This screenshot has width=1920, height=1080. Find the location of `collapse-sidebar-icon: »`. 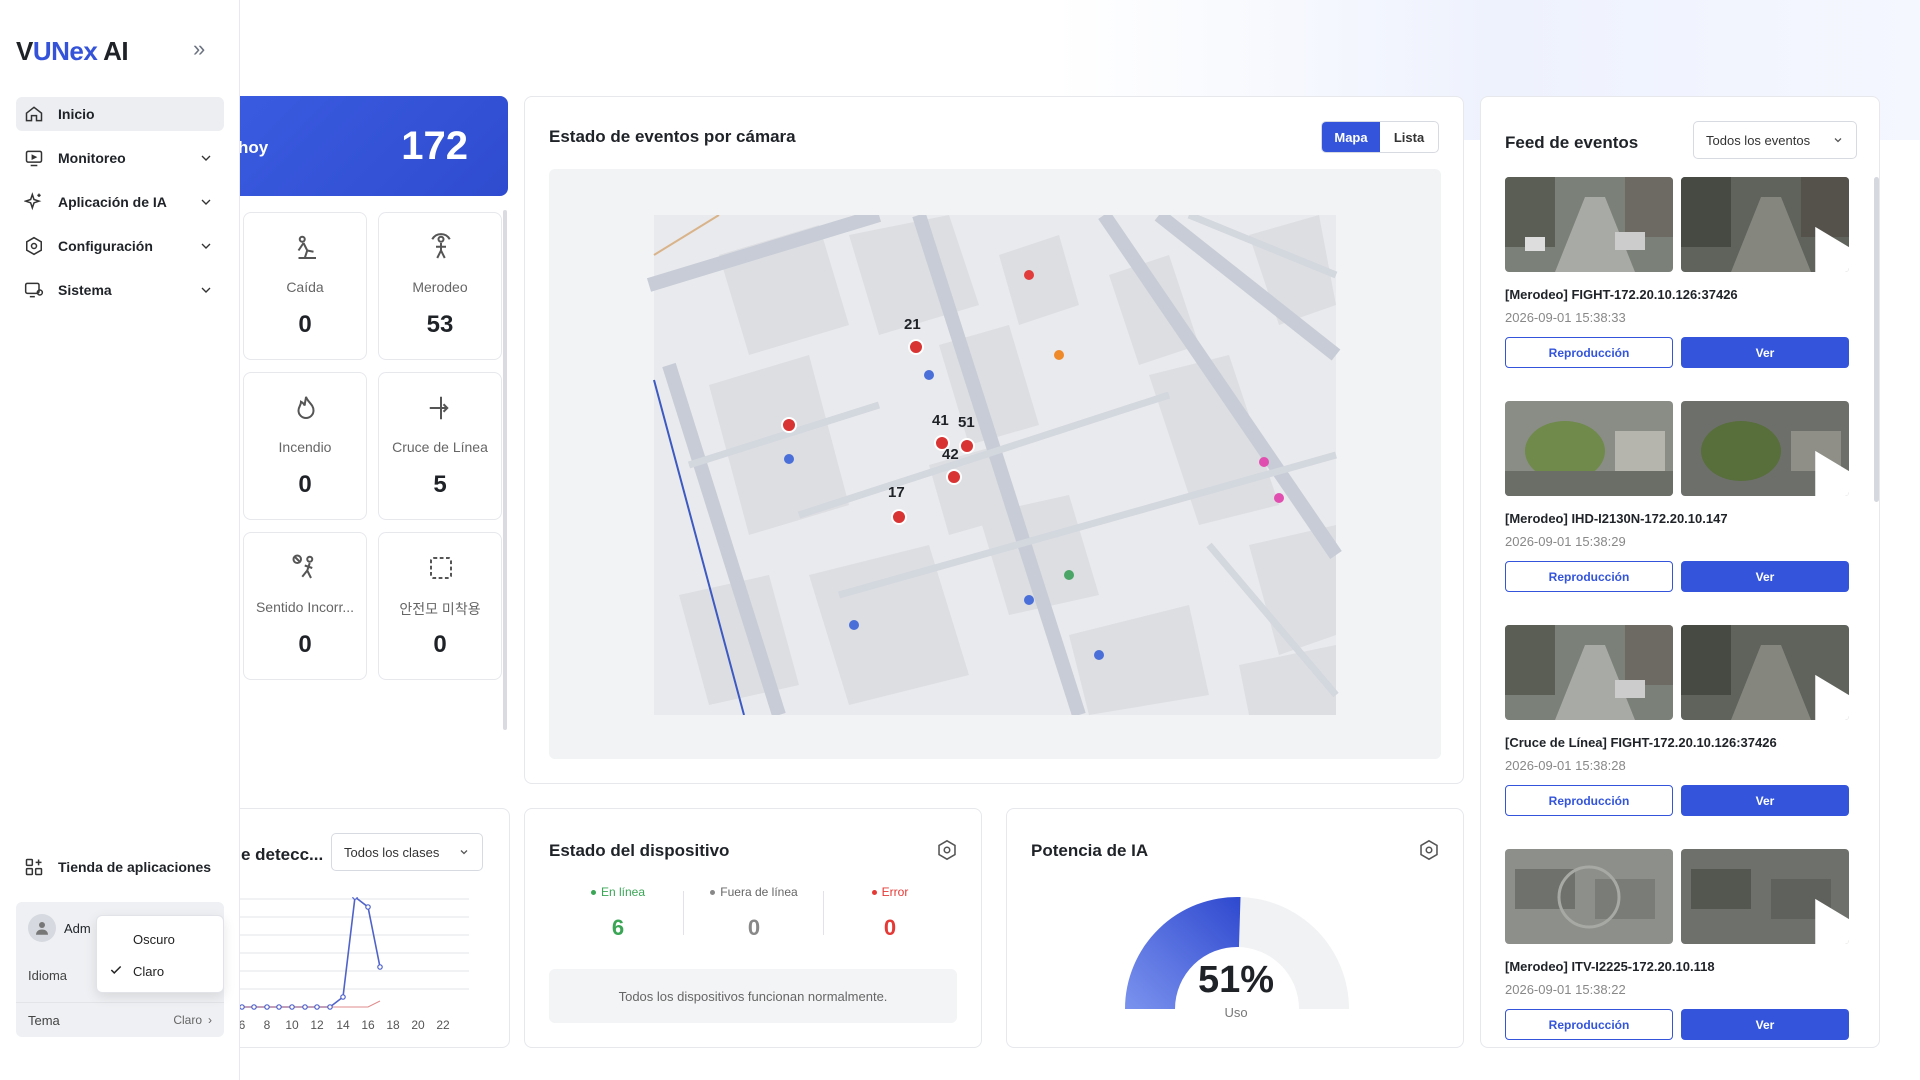

collapse-sidebar-icon: » is located at coordinates (204, 50).